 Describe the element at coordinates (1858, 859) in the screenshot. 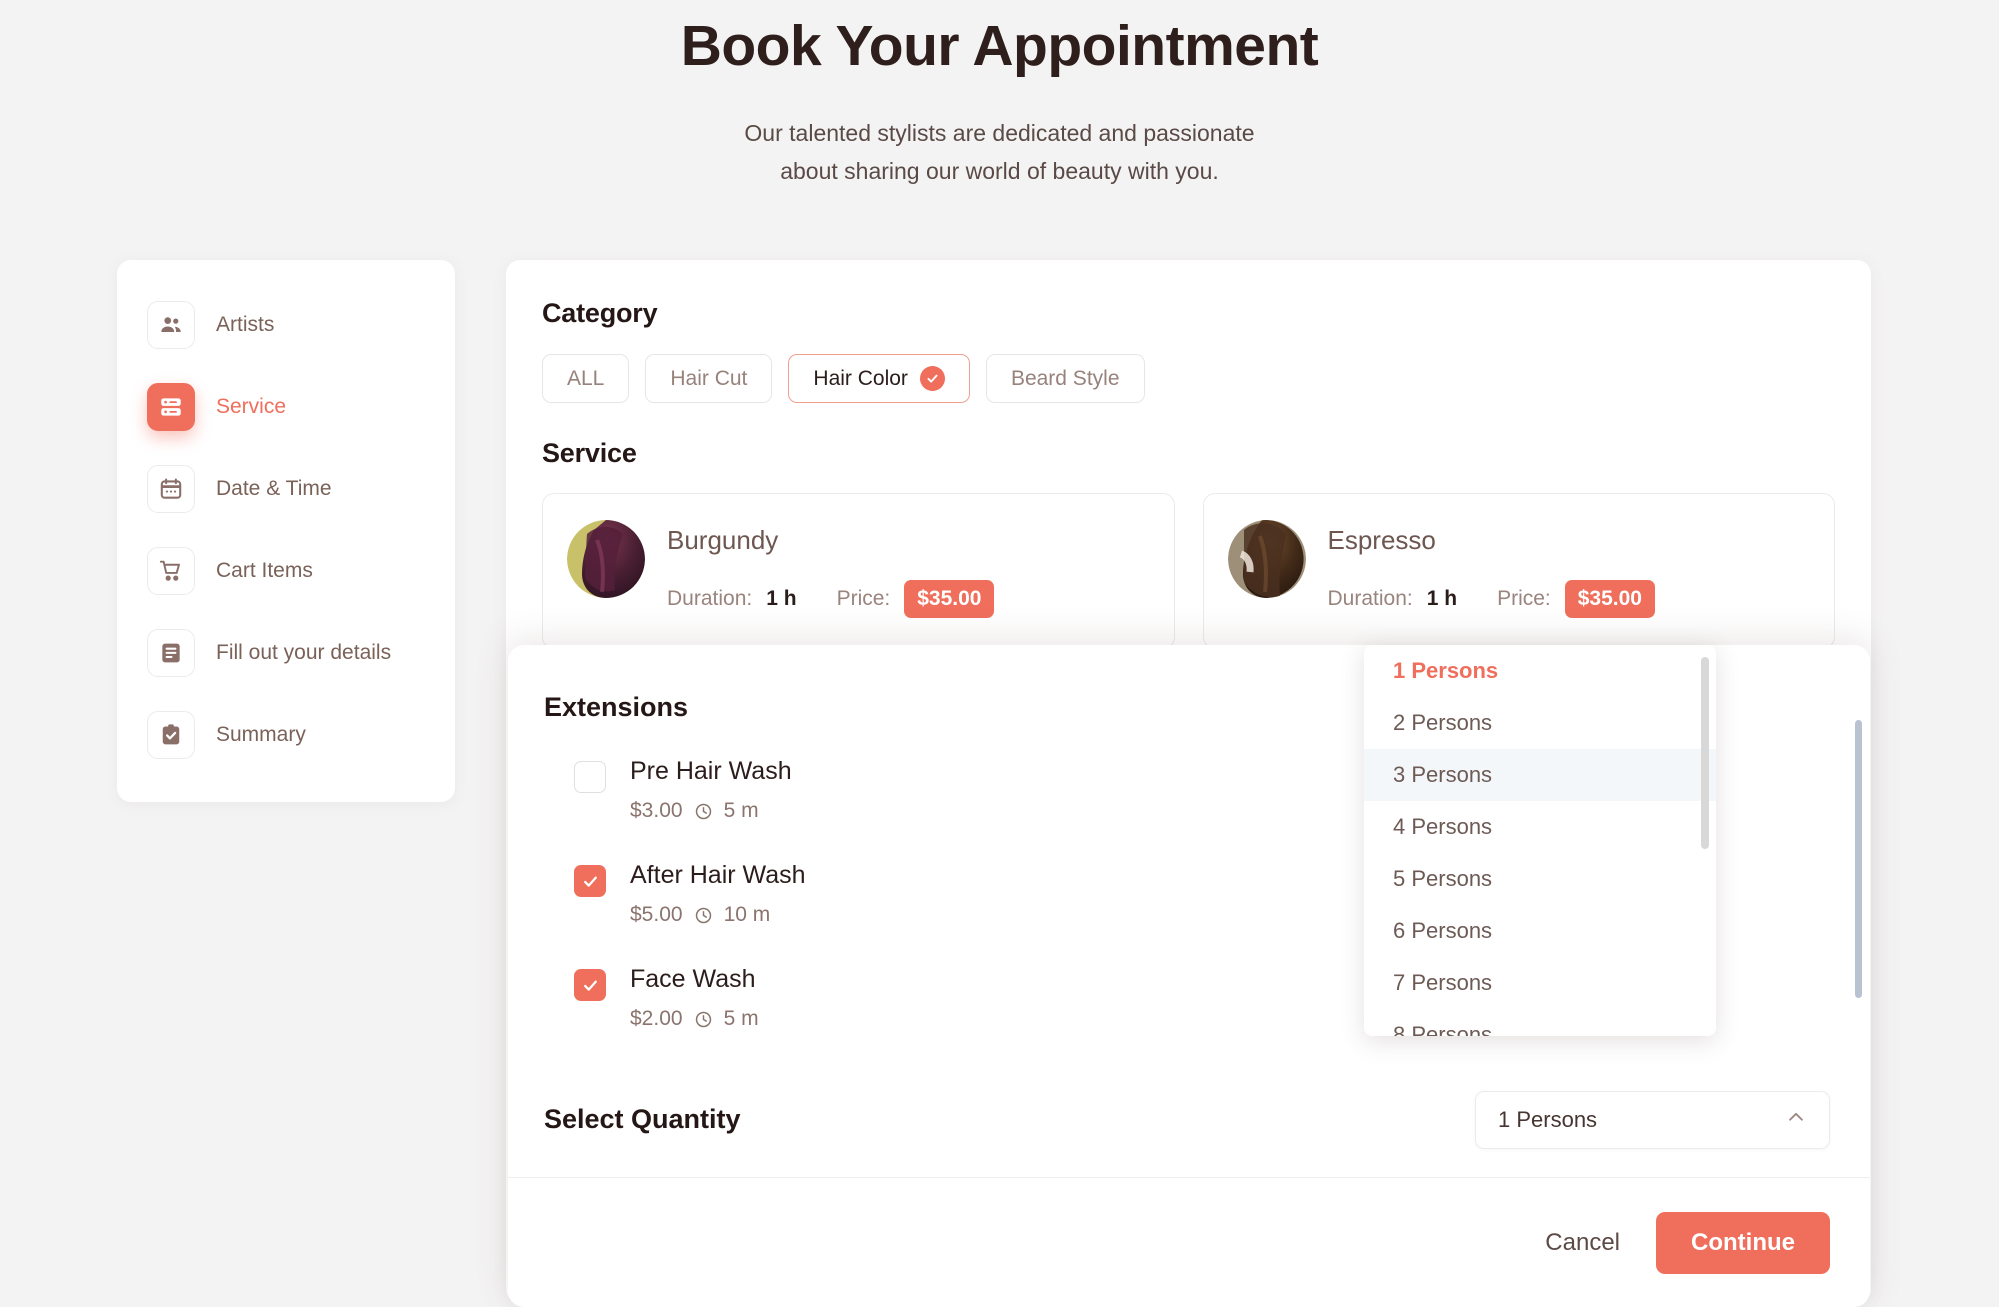

I see `modal-scrollbar-thumb` at that location.